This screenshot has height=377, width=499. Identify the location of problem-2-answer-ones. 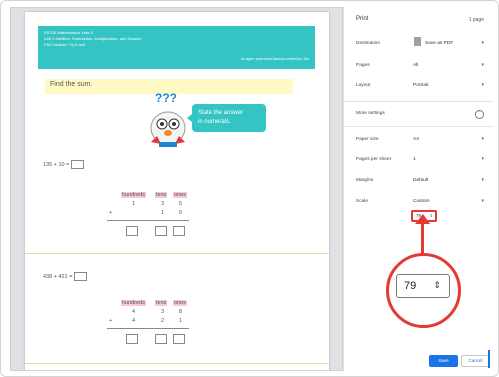
(179, 339).